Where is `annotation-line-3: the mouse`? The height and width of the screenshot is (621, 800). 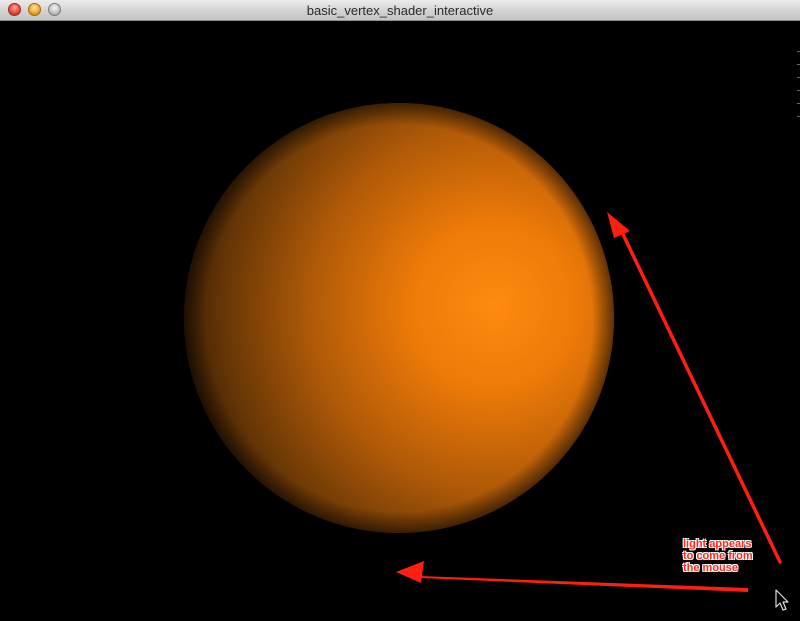 annotation-line-3: the mouse is located at coordinates (711, 568).